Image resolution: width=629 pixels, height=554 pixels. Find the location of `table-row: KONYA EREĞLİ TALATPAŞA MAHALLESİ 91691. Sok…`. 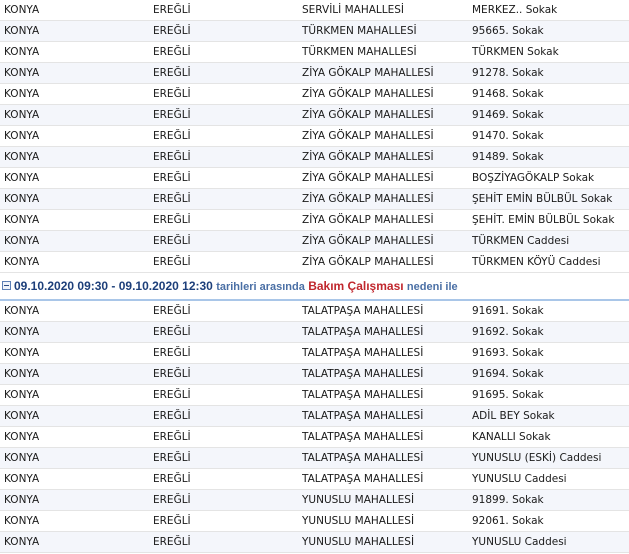

table-row: KONYA EREĞLİ TALATPAŞA MAHALLESİ 91691. Sok… is located at coordinates (314, 311).